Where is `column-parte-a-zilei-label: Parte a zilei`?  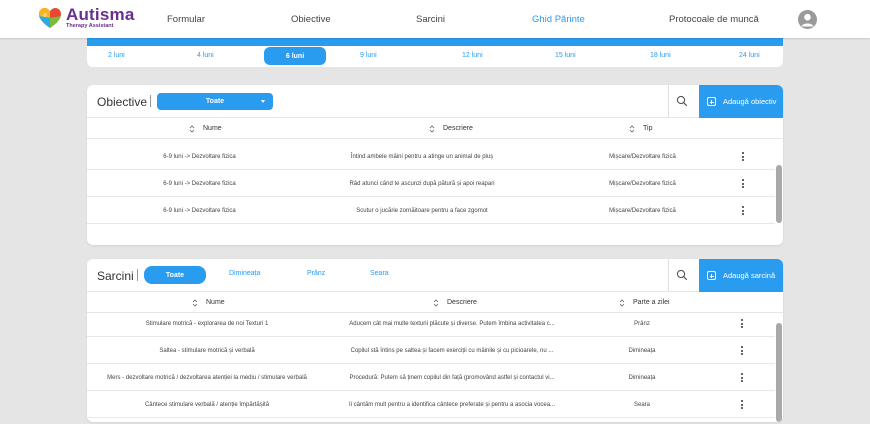
column-parte-a-zilei-label: Parte a zilei is located at coordinates (651, 302).